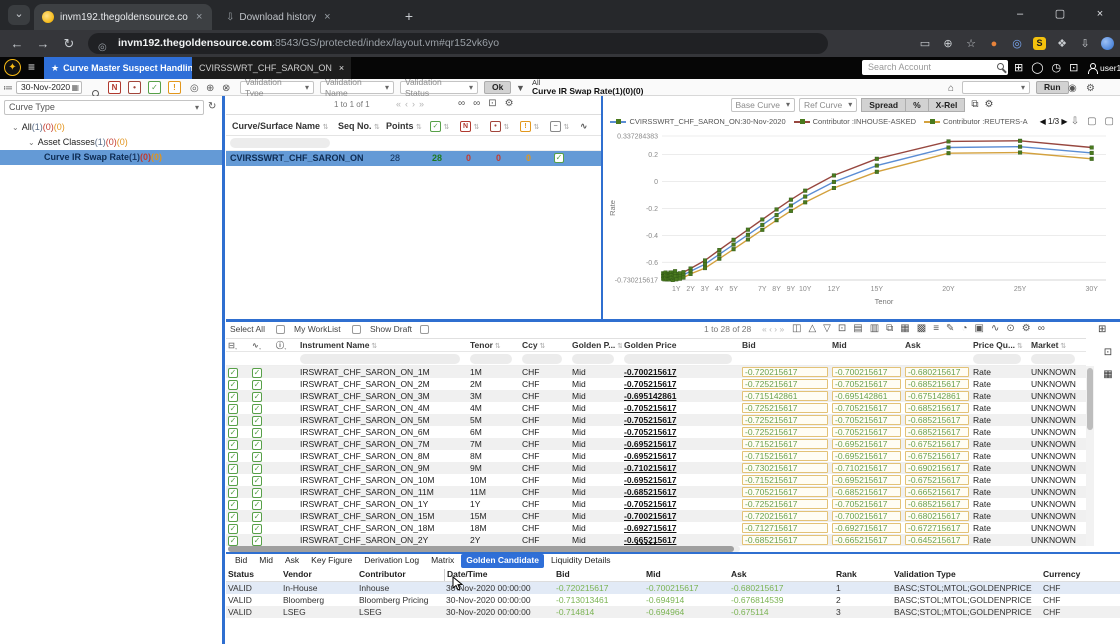 The width and height of the screenshot is (1120, 644). Describe the element at coordinates (976, 121) in the screenshot. I see `legend-item: Contributor :REUTERS-A` at that location.